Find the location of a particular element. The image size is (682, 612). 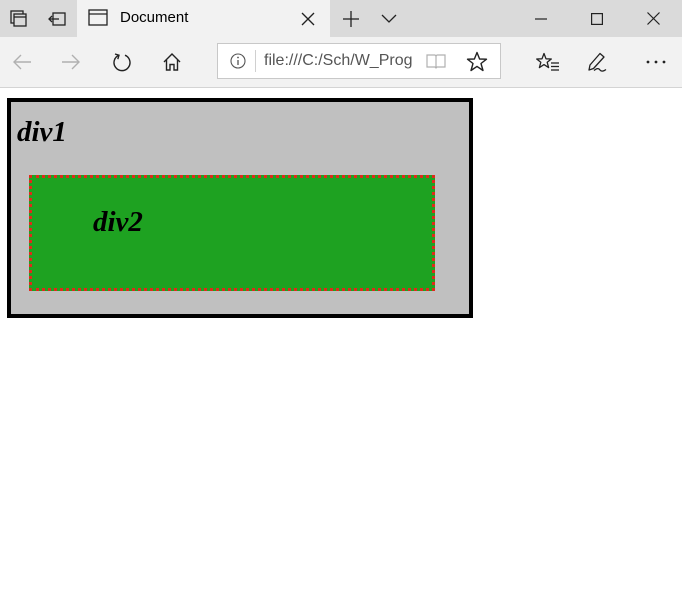

div2-box: div2 is located at coordinates (232, 233).